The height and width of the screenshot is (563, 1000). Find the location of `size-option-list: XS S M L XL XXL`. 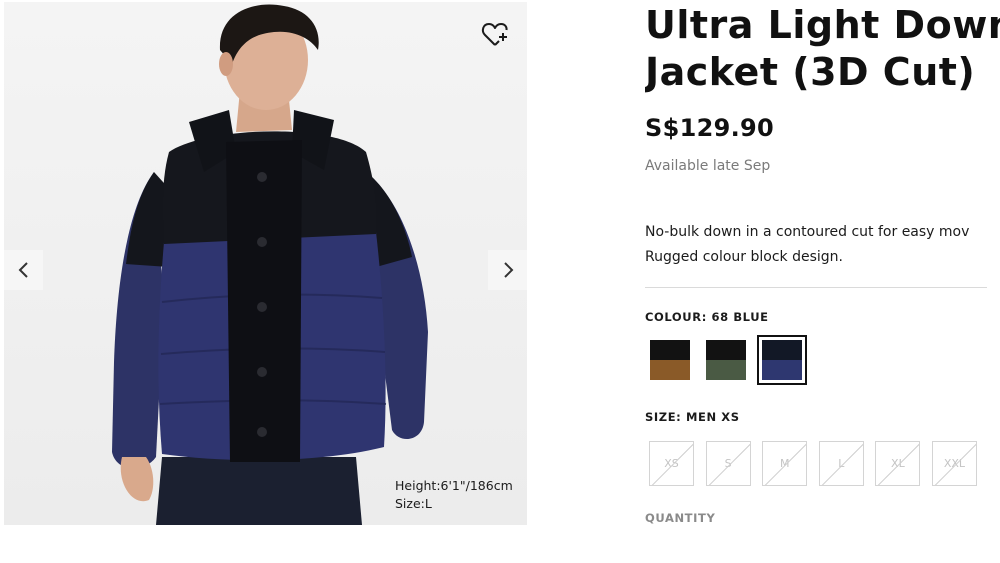

size-option-list: XS S M L XL XXL is located at coordinates (819, 463).